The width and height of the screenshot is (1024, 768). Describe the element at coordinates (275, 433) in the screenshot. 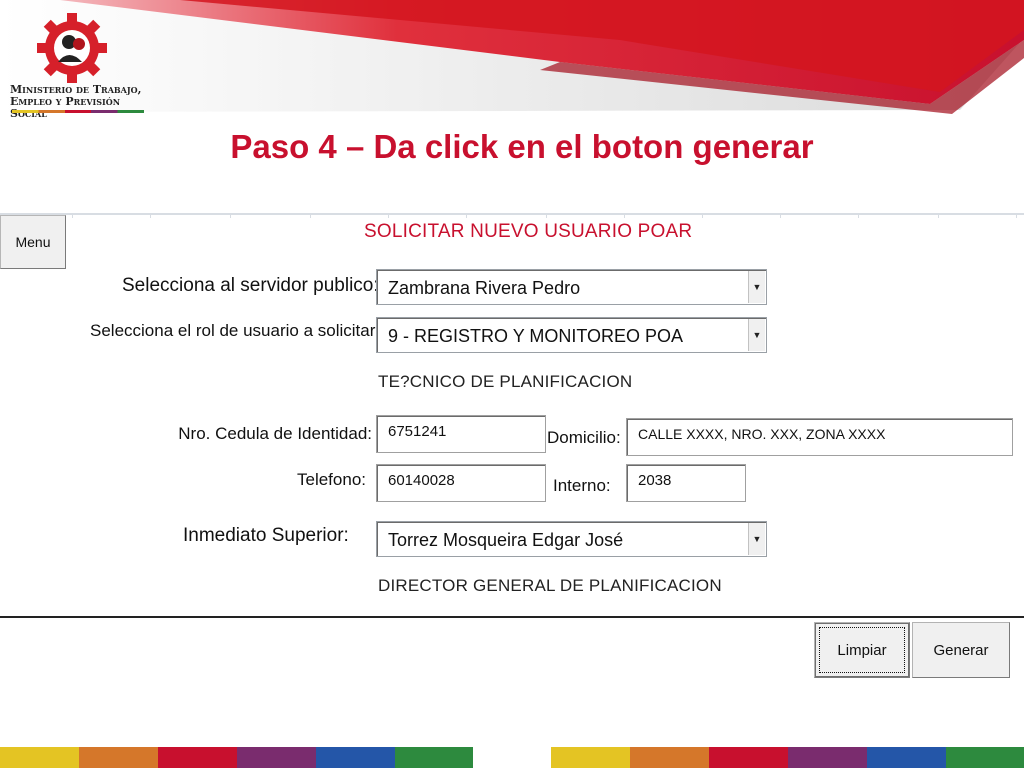

I see `cedula-label: Nro. Cedula de Identidad:` at that location.